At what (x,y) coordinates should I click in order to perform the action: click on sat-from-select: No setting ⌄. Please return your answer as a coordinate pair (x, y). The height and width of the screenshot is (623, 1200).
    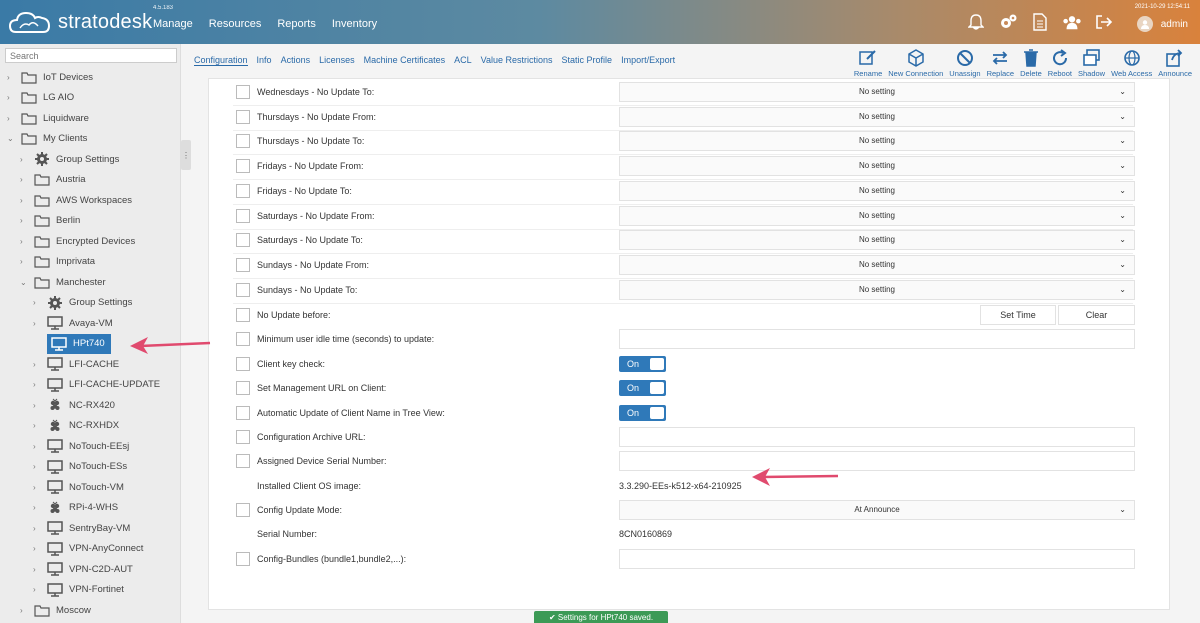
    Looking at the image, I should click on (877, 216).